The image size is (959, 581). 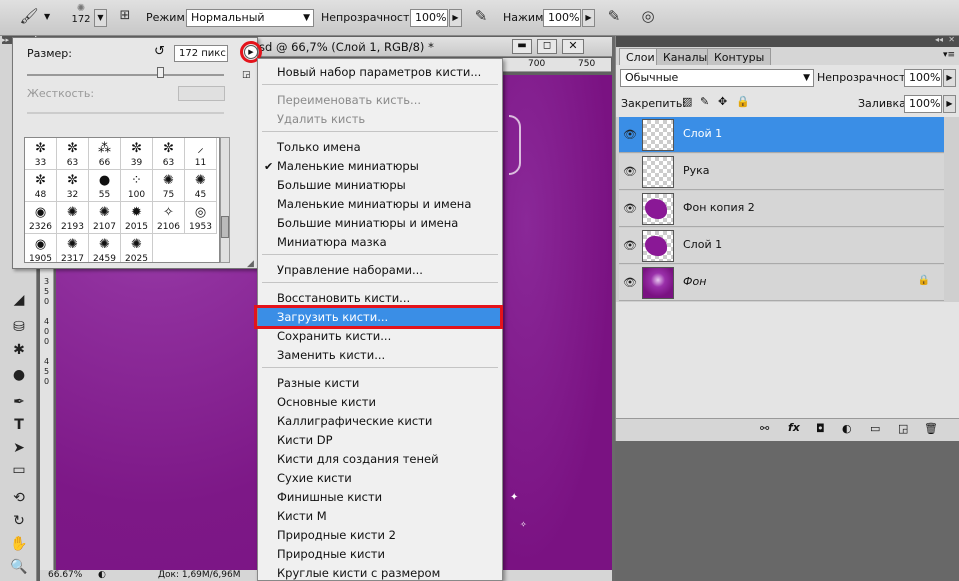 I want to click on new-preset-icon: ◲, so click(x=246, y=75).